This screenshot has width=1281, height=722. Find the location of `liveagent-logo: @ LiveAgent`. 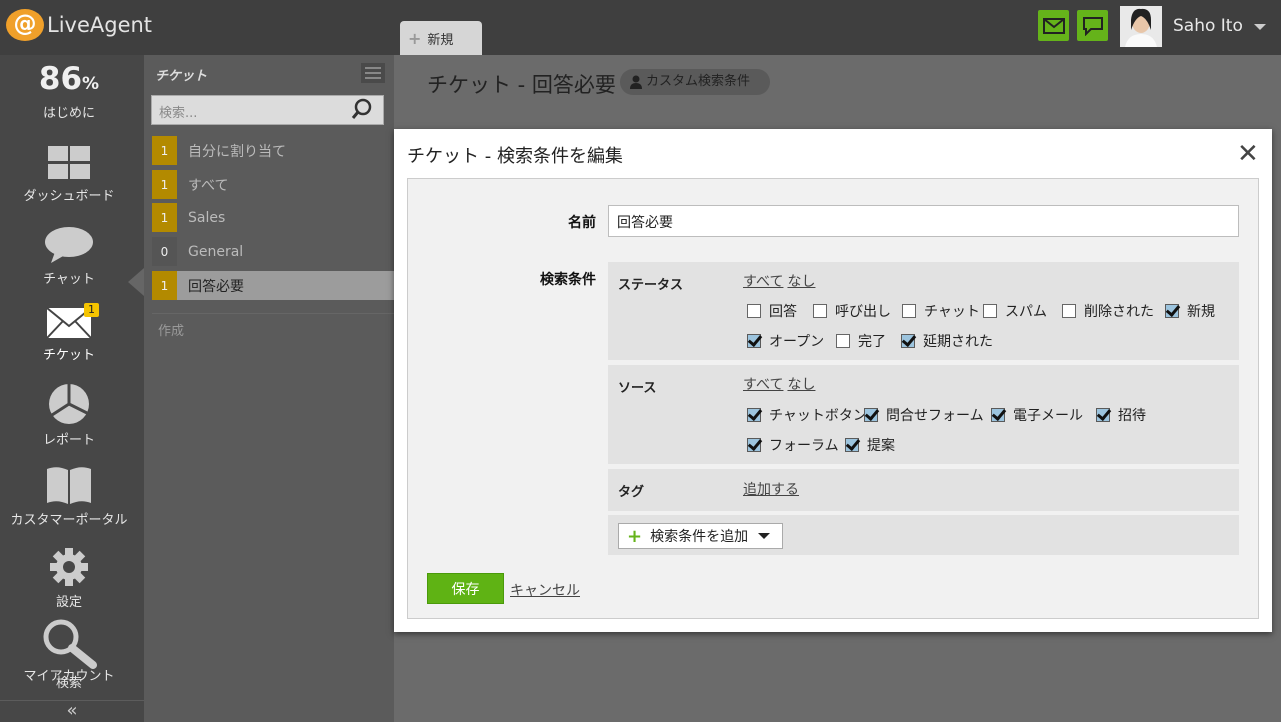

liveagent-logo: @ LiveAgent is located at coordinates (79, 25).